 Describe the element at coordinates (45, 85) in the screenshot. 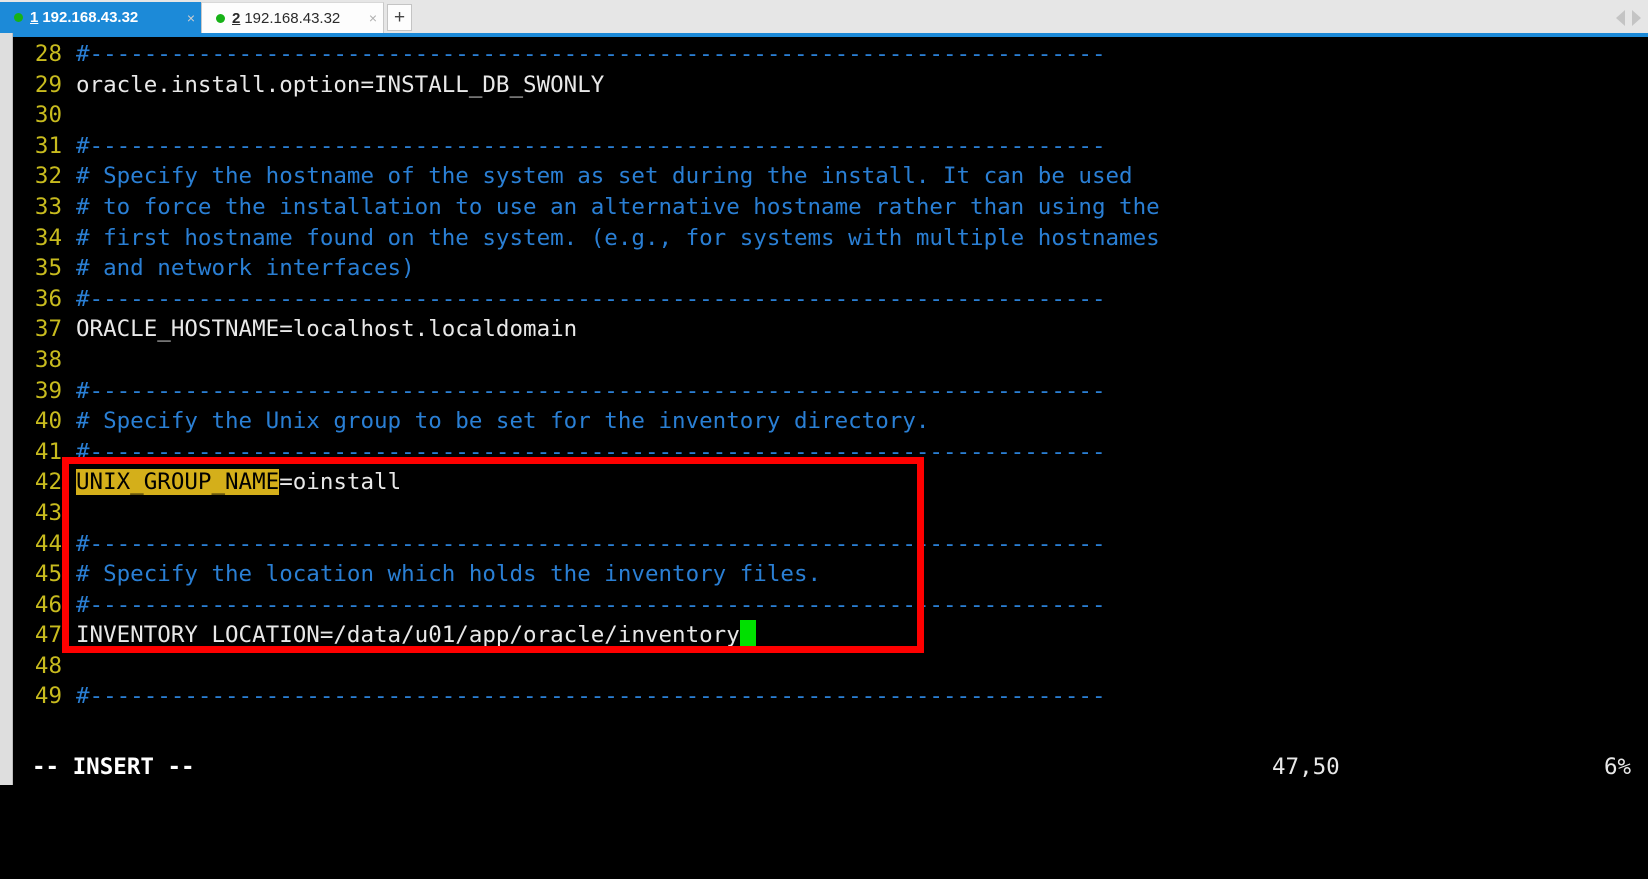

I see `line-number: 29` at that location.